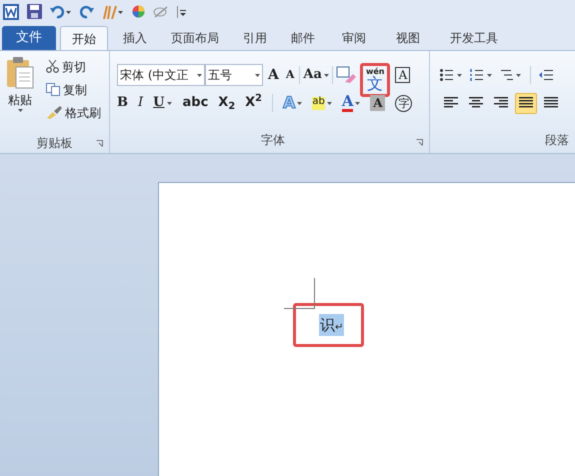  I want to click on save-icon, so click(34, 11).